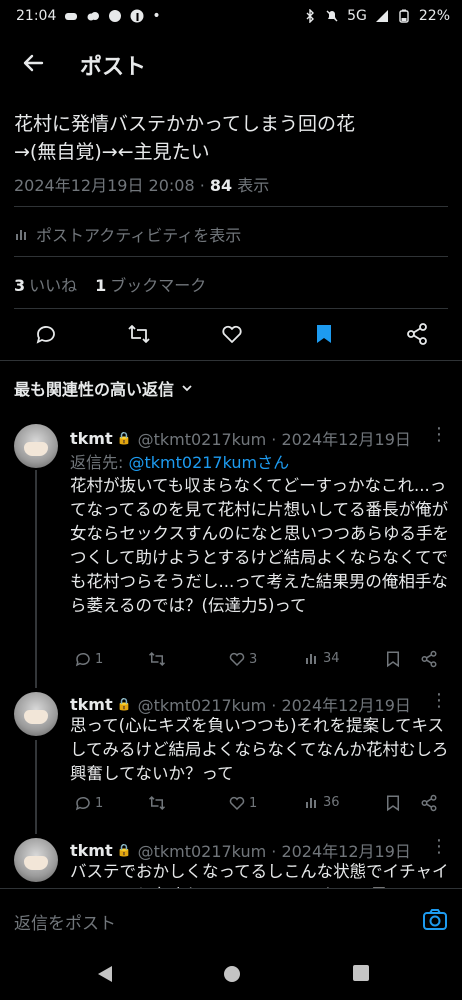  I want to click on view-count: 36, so click(331, 802).